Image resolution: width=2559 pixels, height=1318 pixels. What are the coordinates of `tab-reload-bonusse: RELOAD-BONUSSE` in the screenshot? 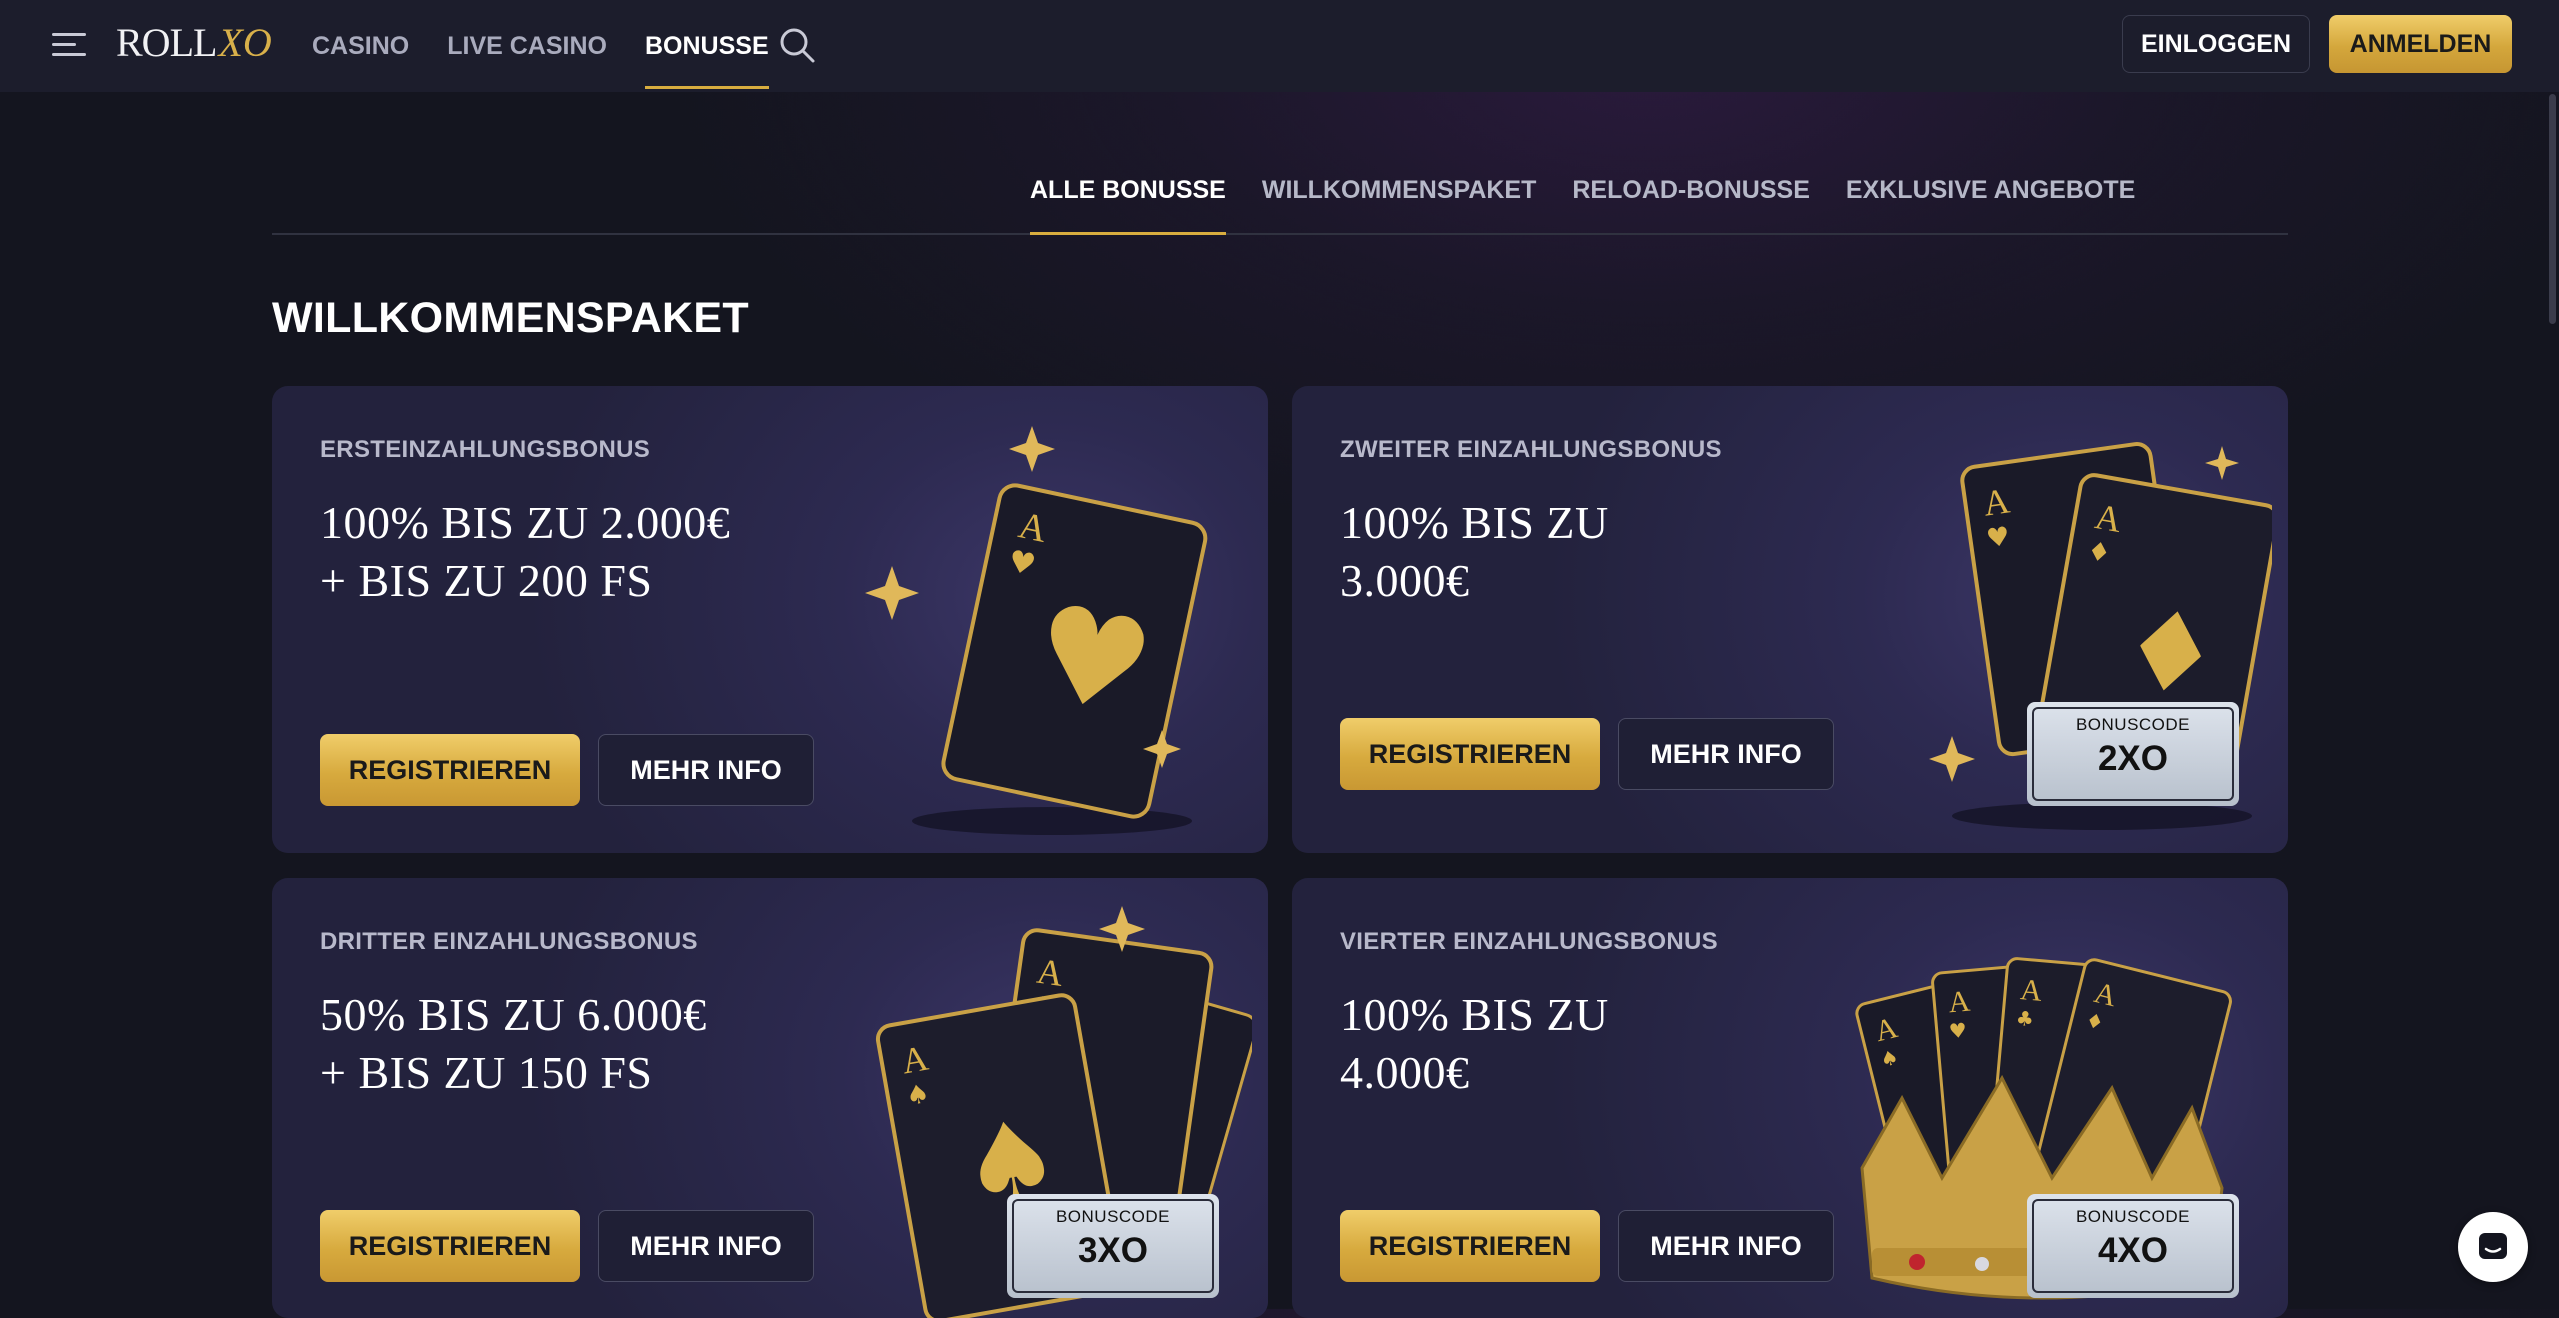 It's located at (1691, 190).